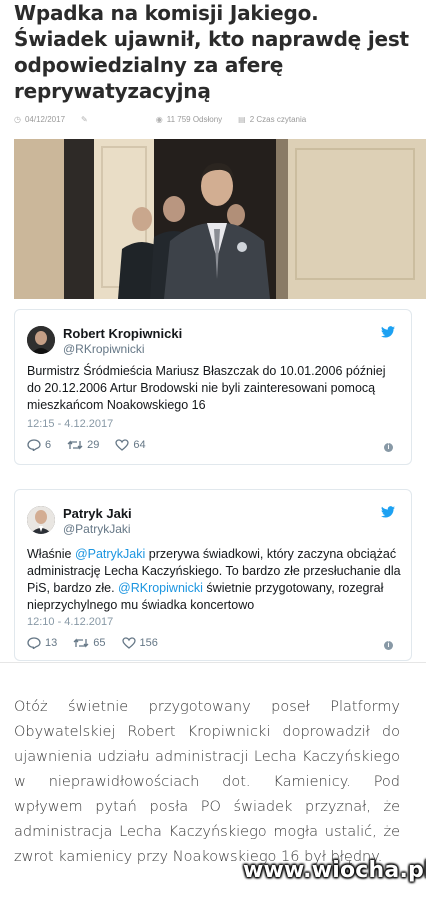 This screenshot has width=426, height=900. Describe the element at coordinates (104, 349) in the screenshot. I see `tweet-author-handle: @RKropiwnicki` at that location.